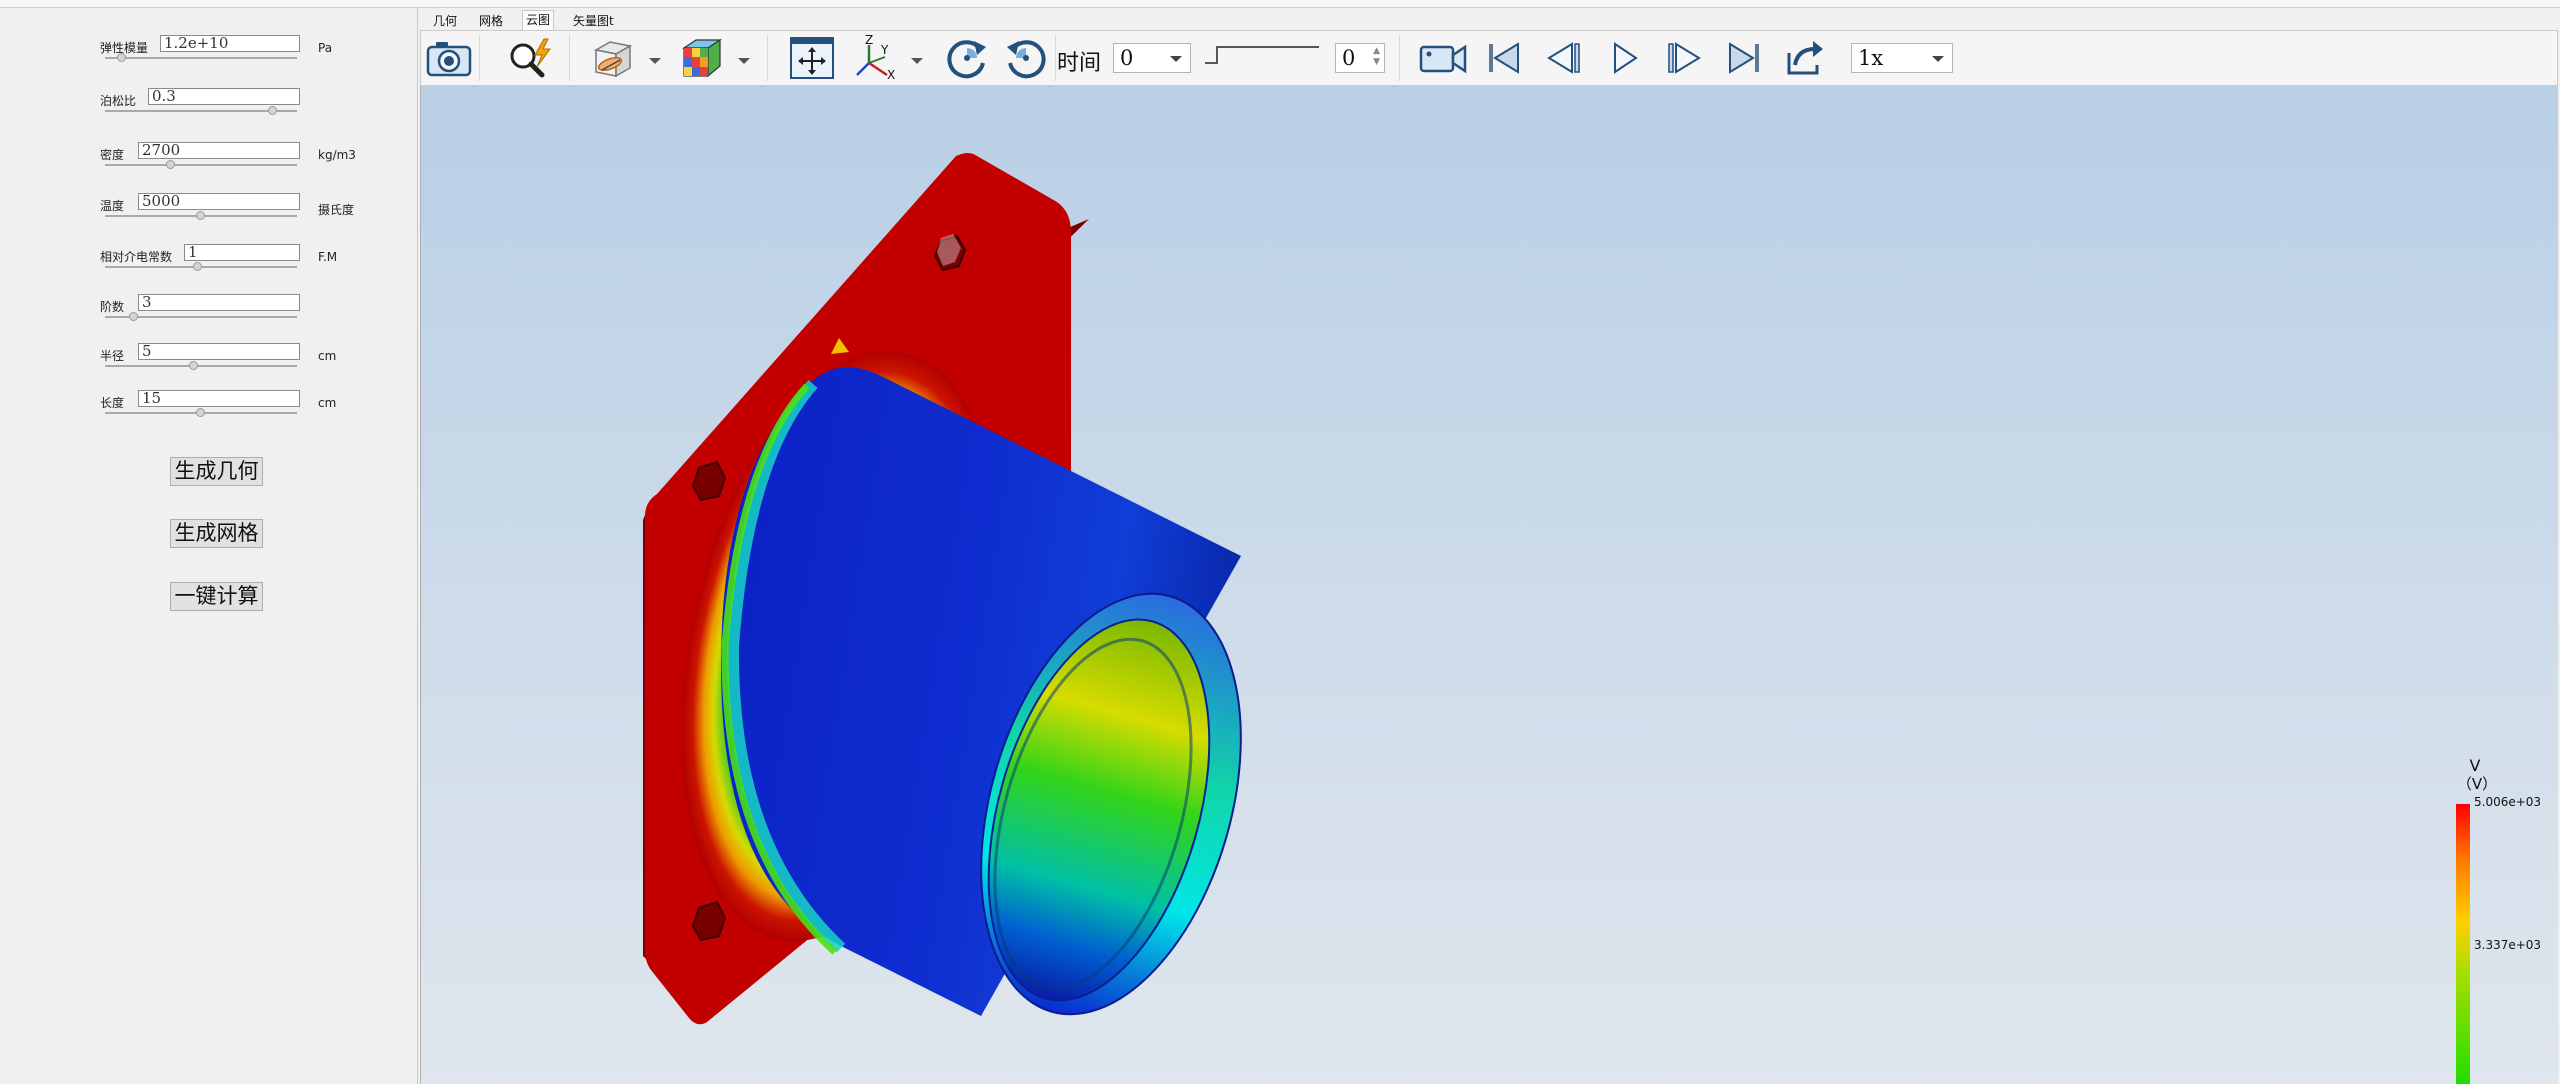 Image resolution: width=2560 pixels, height=1084 pixels. I want to click on param-unit: kg/m3, so click(337, 155).